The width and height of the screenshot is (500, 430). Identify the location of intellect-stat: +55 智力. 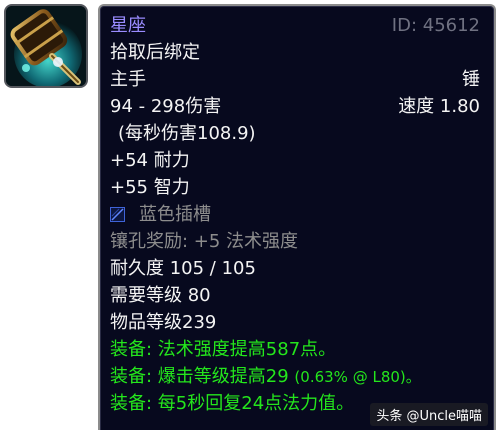
(150, 187).